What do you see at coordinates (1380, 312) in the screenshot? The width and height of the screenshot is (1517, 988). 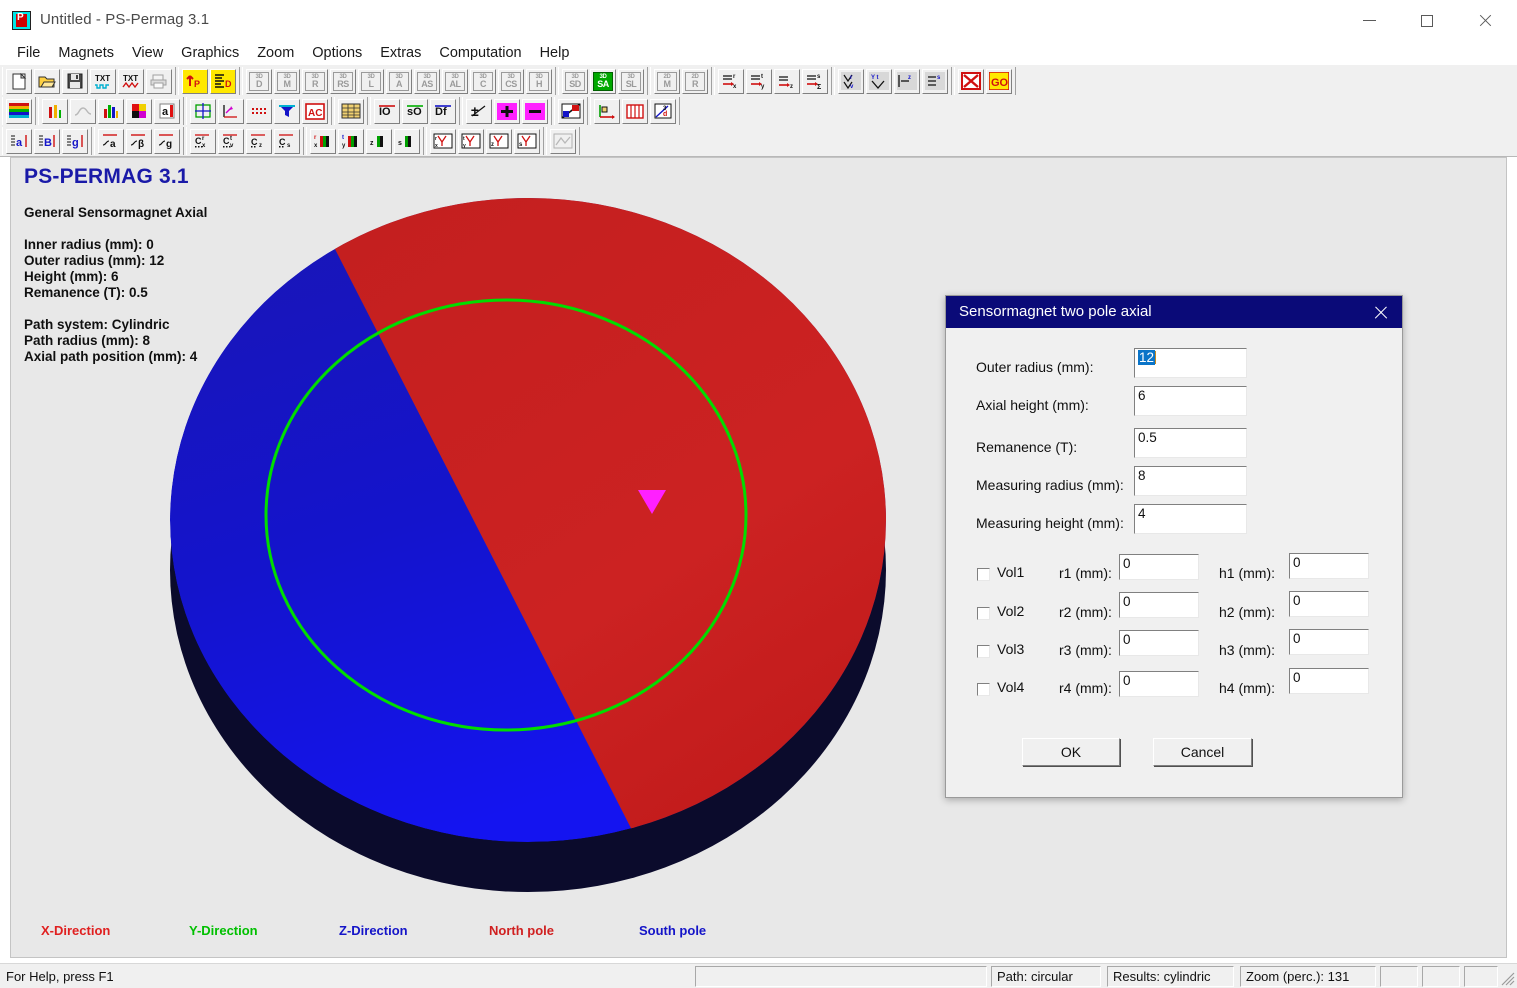 I see `dialog-close-button` at bounding box center [1380, 312].